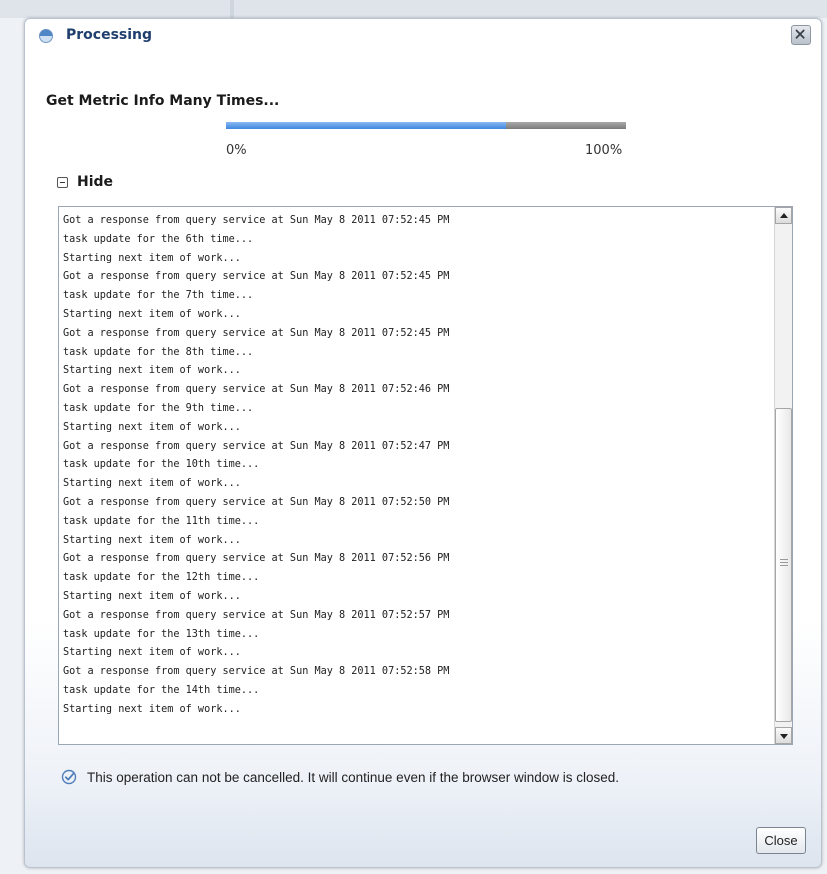  Describe the element at coordinates (604, 150) in the screenshot. I see `progress-max-label: 100%` at that location.